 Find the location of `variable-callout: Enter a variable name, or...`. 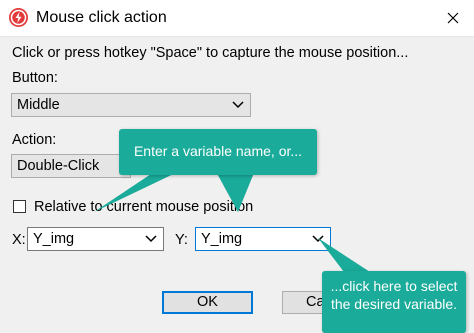

variable-callout: Enter a variable name, or... is located at coordinates (218, 152).